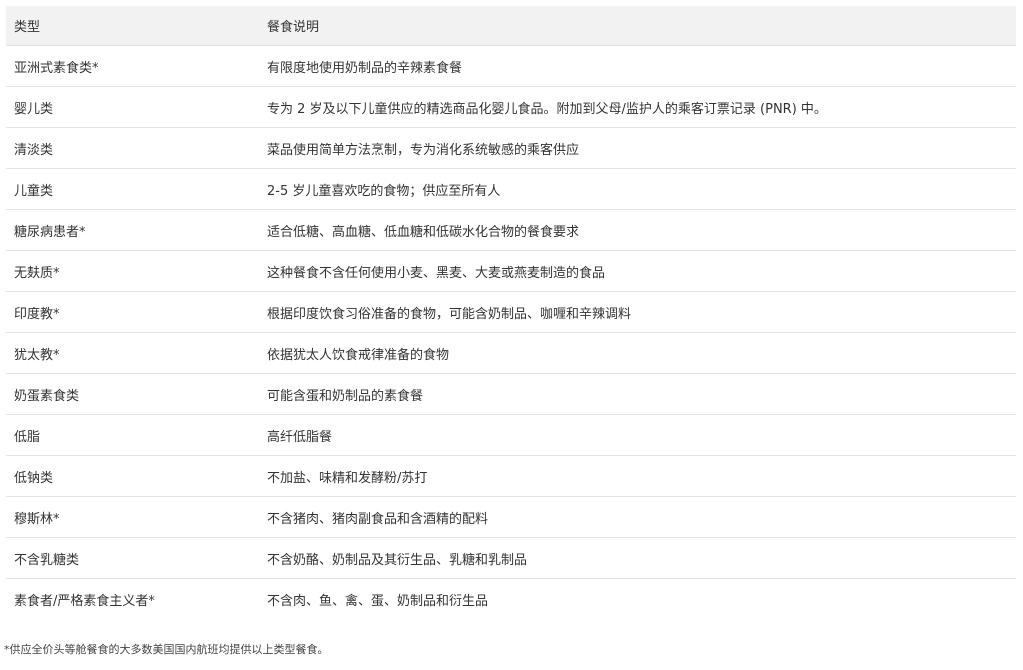  I want to click on meal-type-cell: 儿童类, so click(34, 191).